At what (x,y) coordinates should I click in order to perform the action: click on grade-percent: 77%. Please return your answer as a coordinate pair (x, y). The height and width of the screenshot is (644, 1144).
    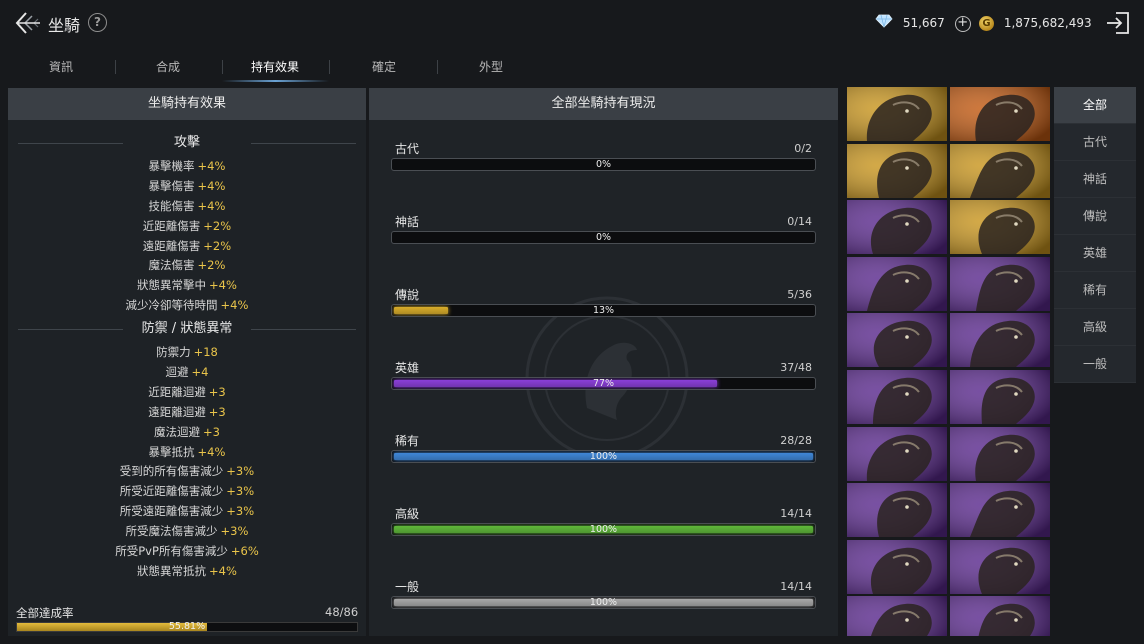
    Looking at the image, I should click on (603, 383).